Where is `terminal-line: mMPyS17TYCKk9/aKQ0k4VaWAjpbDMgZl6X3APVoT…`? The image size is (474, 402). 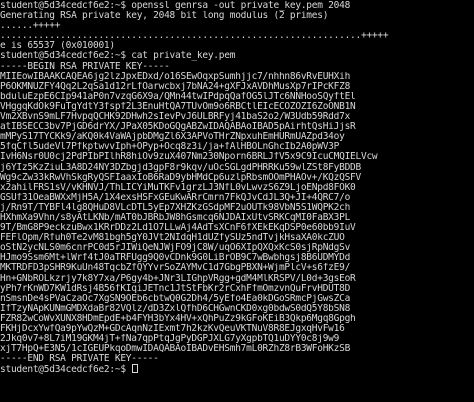 terminal-line: mMPyS17TYCKk9/aKQ0k4VaWAjpbDMgZl6X3APVoT… is located at coordinates (237, 137).